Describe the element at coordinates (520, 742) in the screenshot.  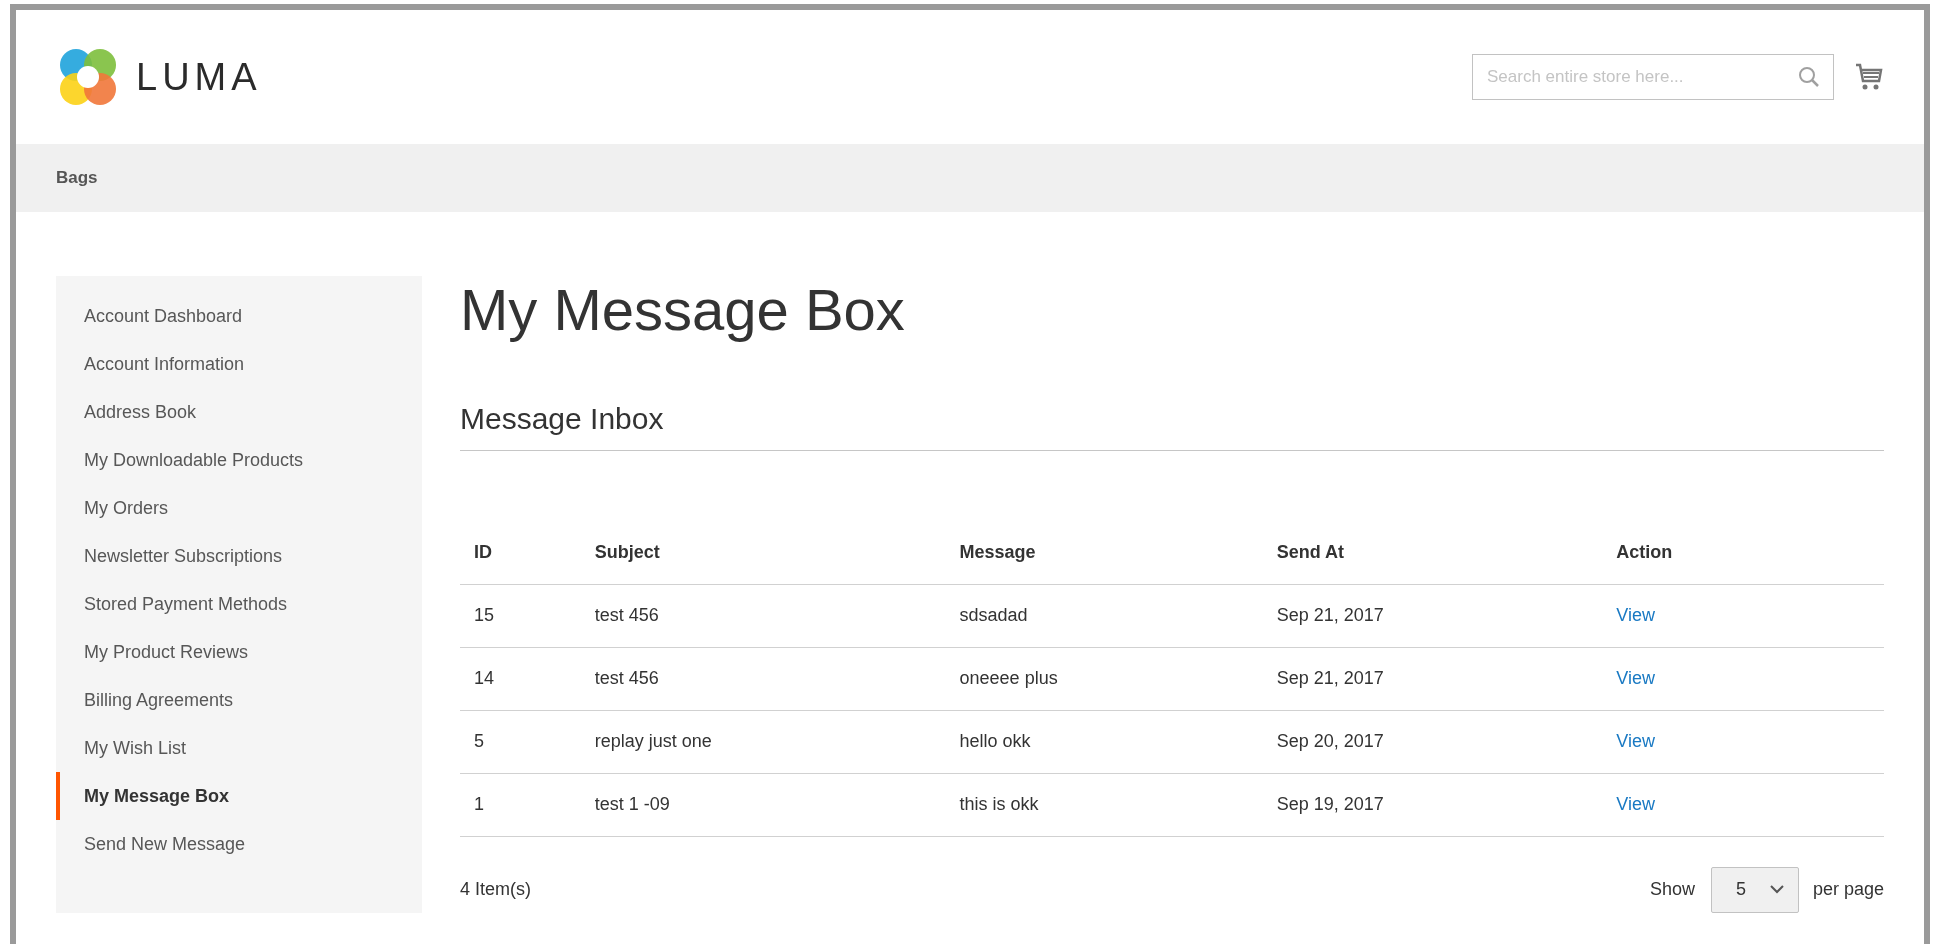
I see `table-cell: 5` at that location.